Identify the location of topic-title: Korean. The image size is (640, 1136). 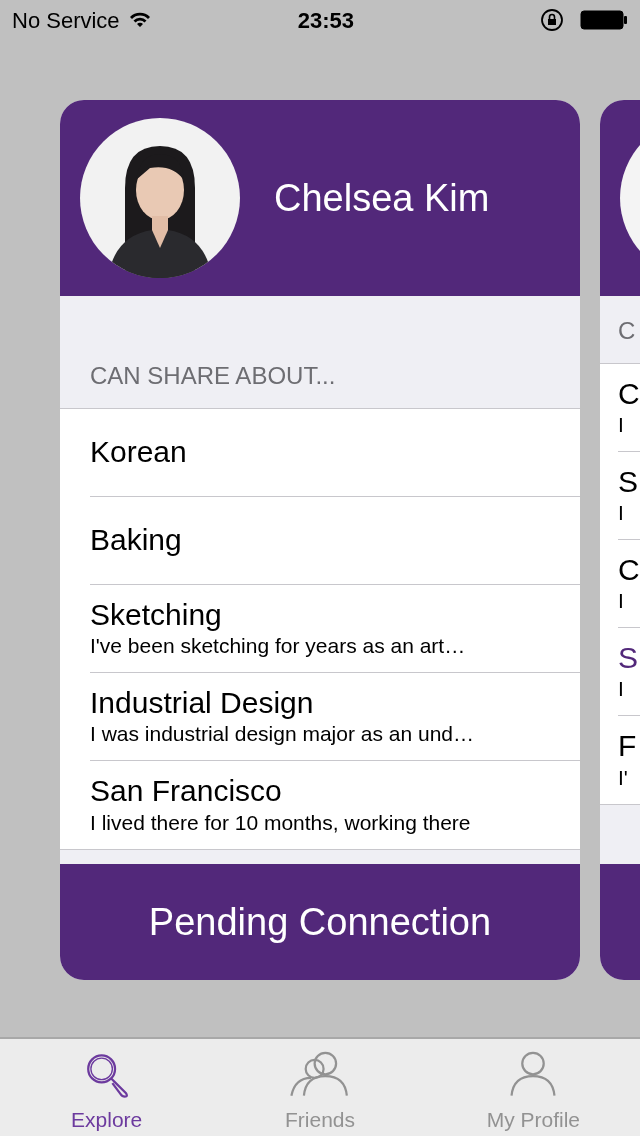
(139, 452).